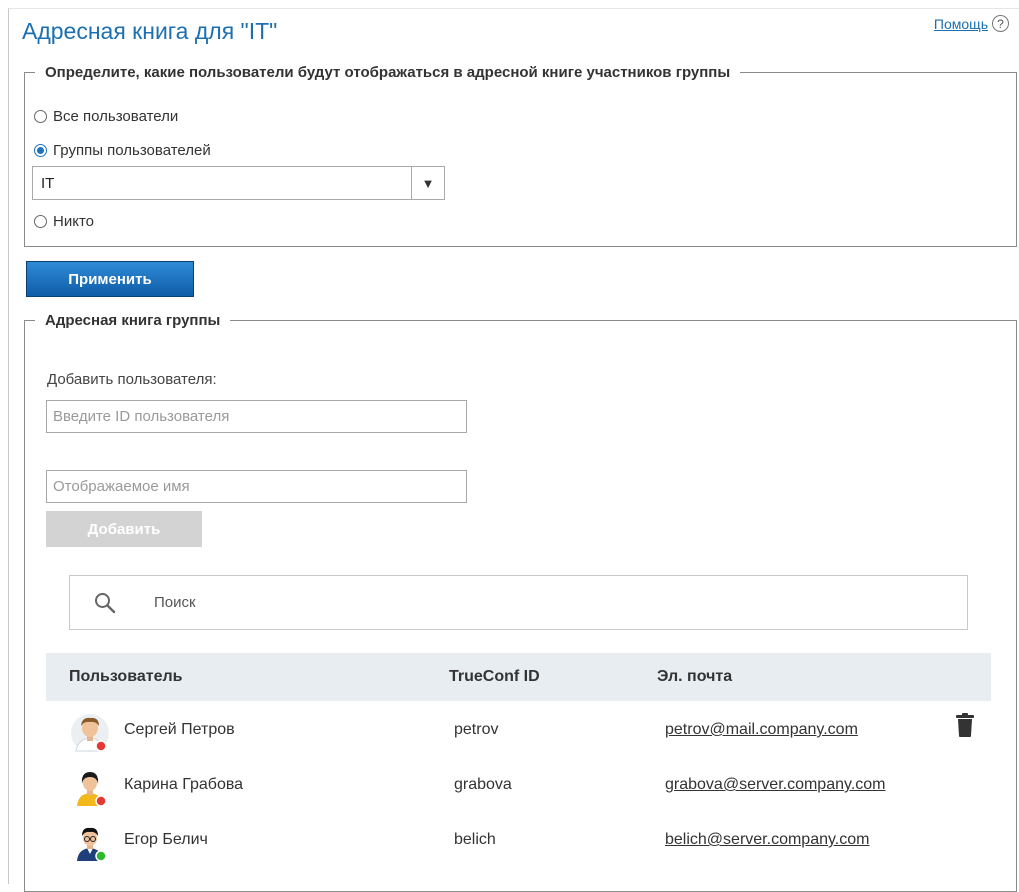 Image resolution: width=1019 pixels, height=892 pixels. I want to click on radio-all-users: Все пользователи, so click(106, 116).